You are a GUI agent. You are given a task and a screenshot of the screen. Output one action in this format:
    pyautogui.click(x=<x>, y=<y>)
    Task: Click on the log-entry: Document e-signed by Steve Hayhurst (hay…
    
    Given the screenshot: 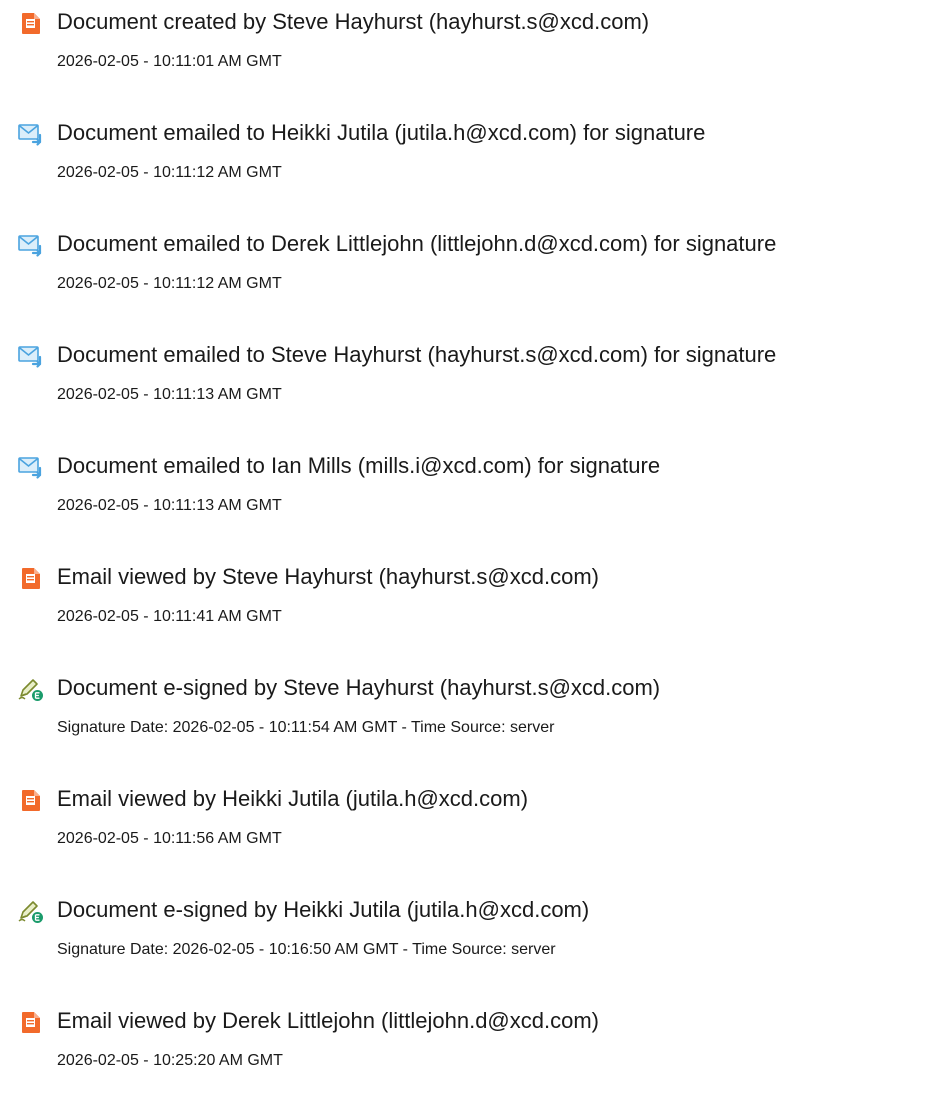 What is the action you would take?
    pyautogui.click(x=464, y=716)
    